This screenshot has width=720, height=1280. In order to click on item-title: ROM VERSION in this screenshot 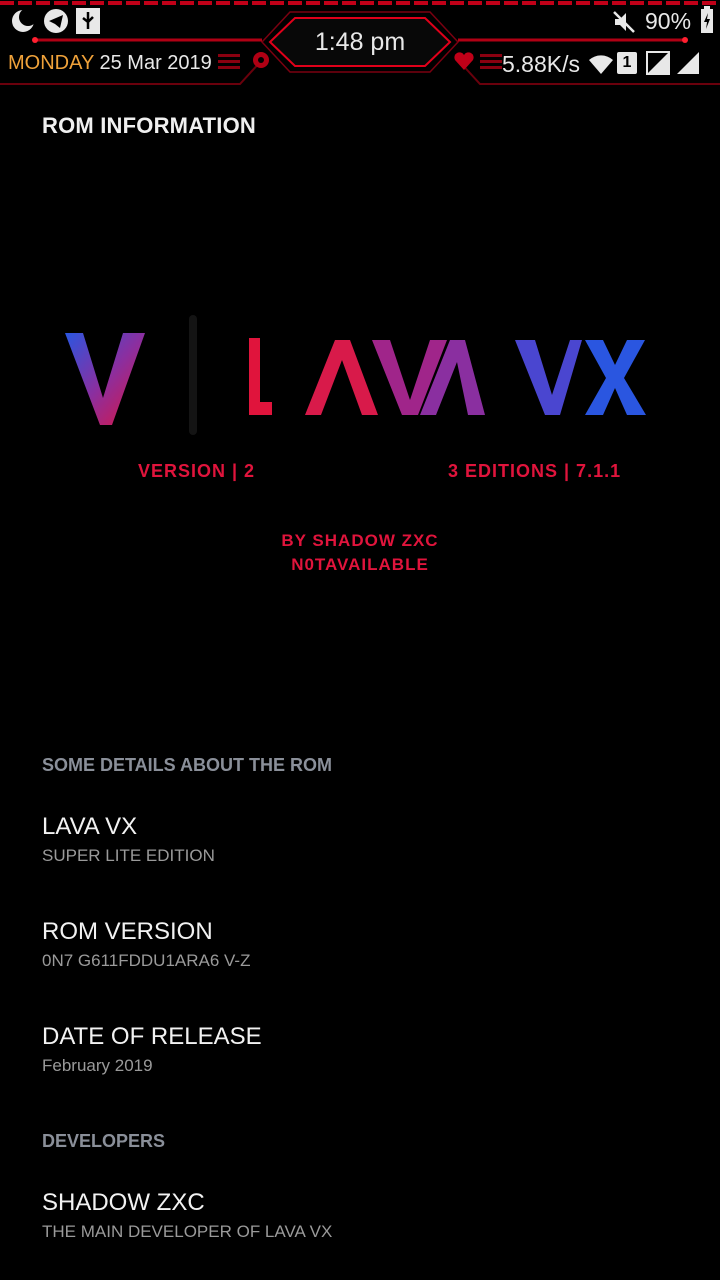, I will do `click(127, 931)`.